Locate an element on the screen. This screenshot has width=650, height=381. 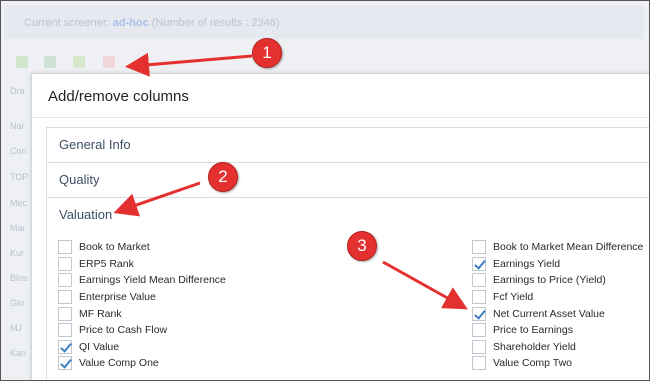
callout-badge-2: 2 is located at coordinates (223, 177).